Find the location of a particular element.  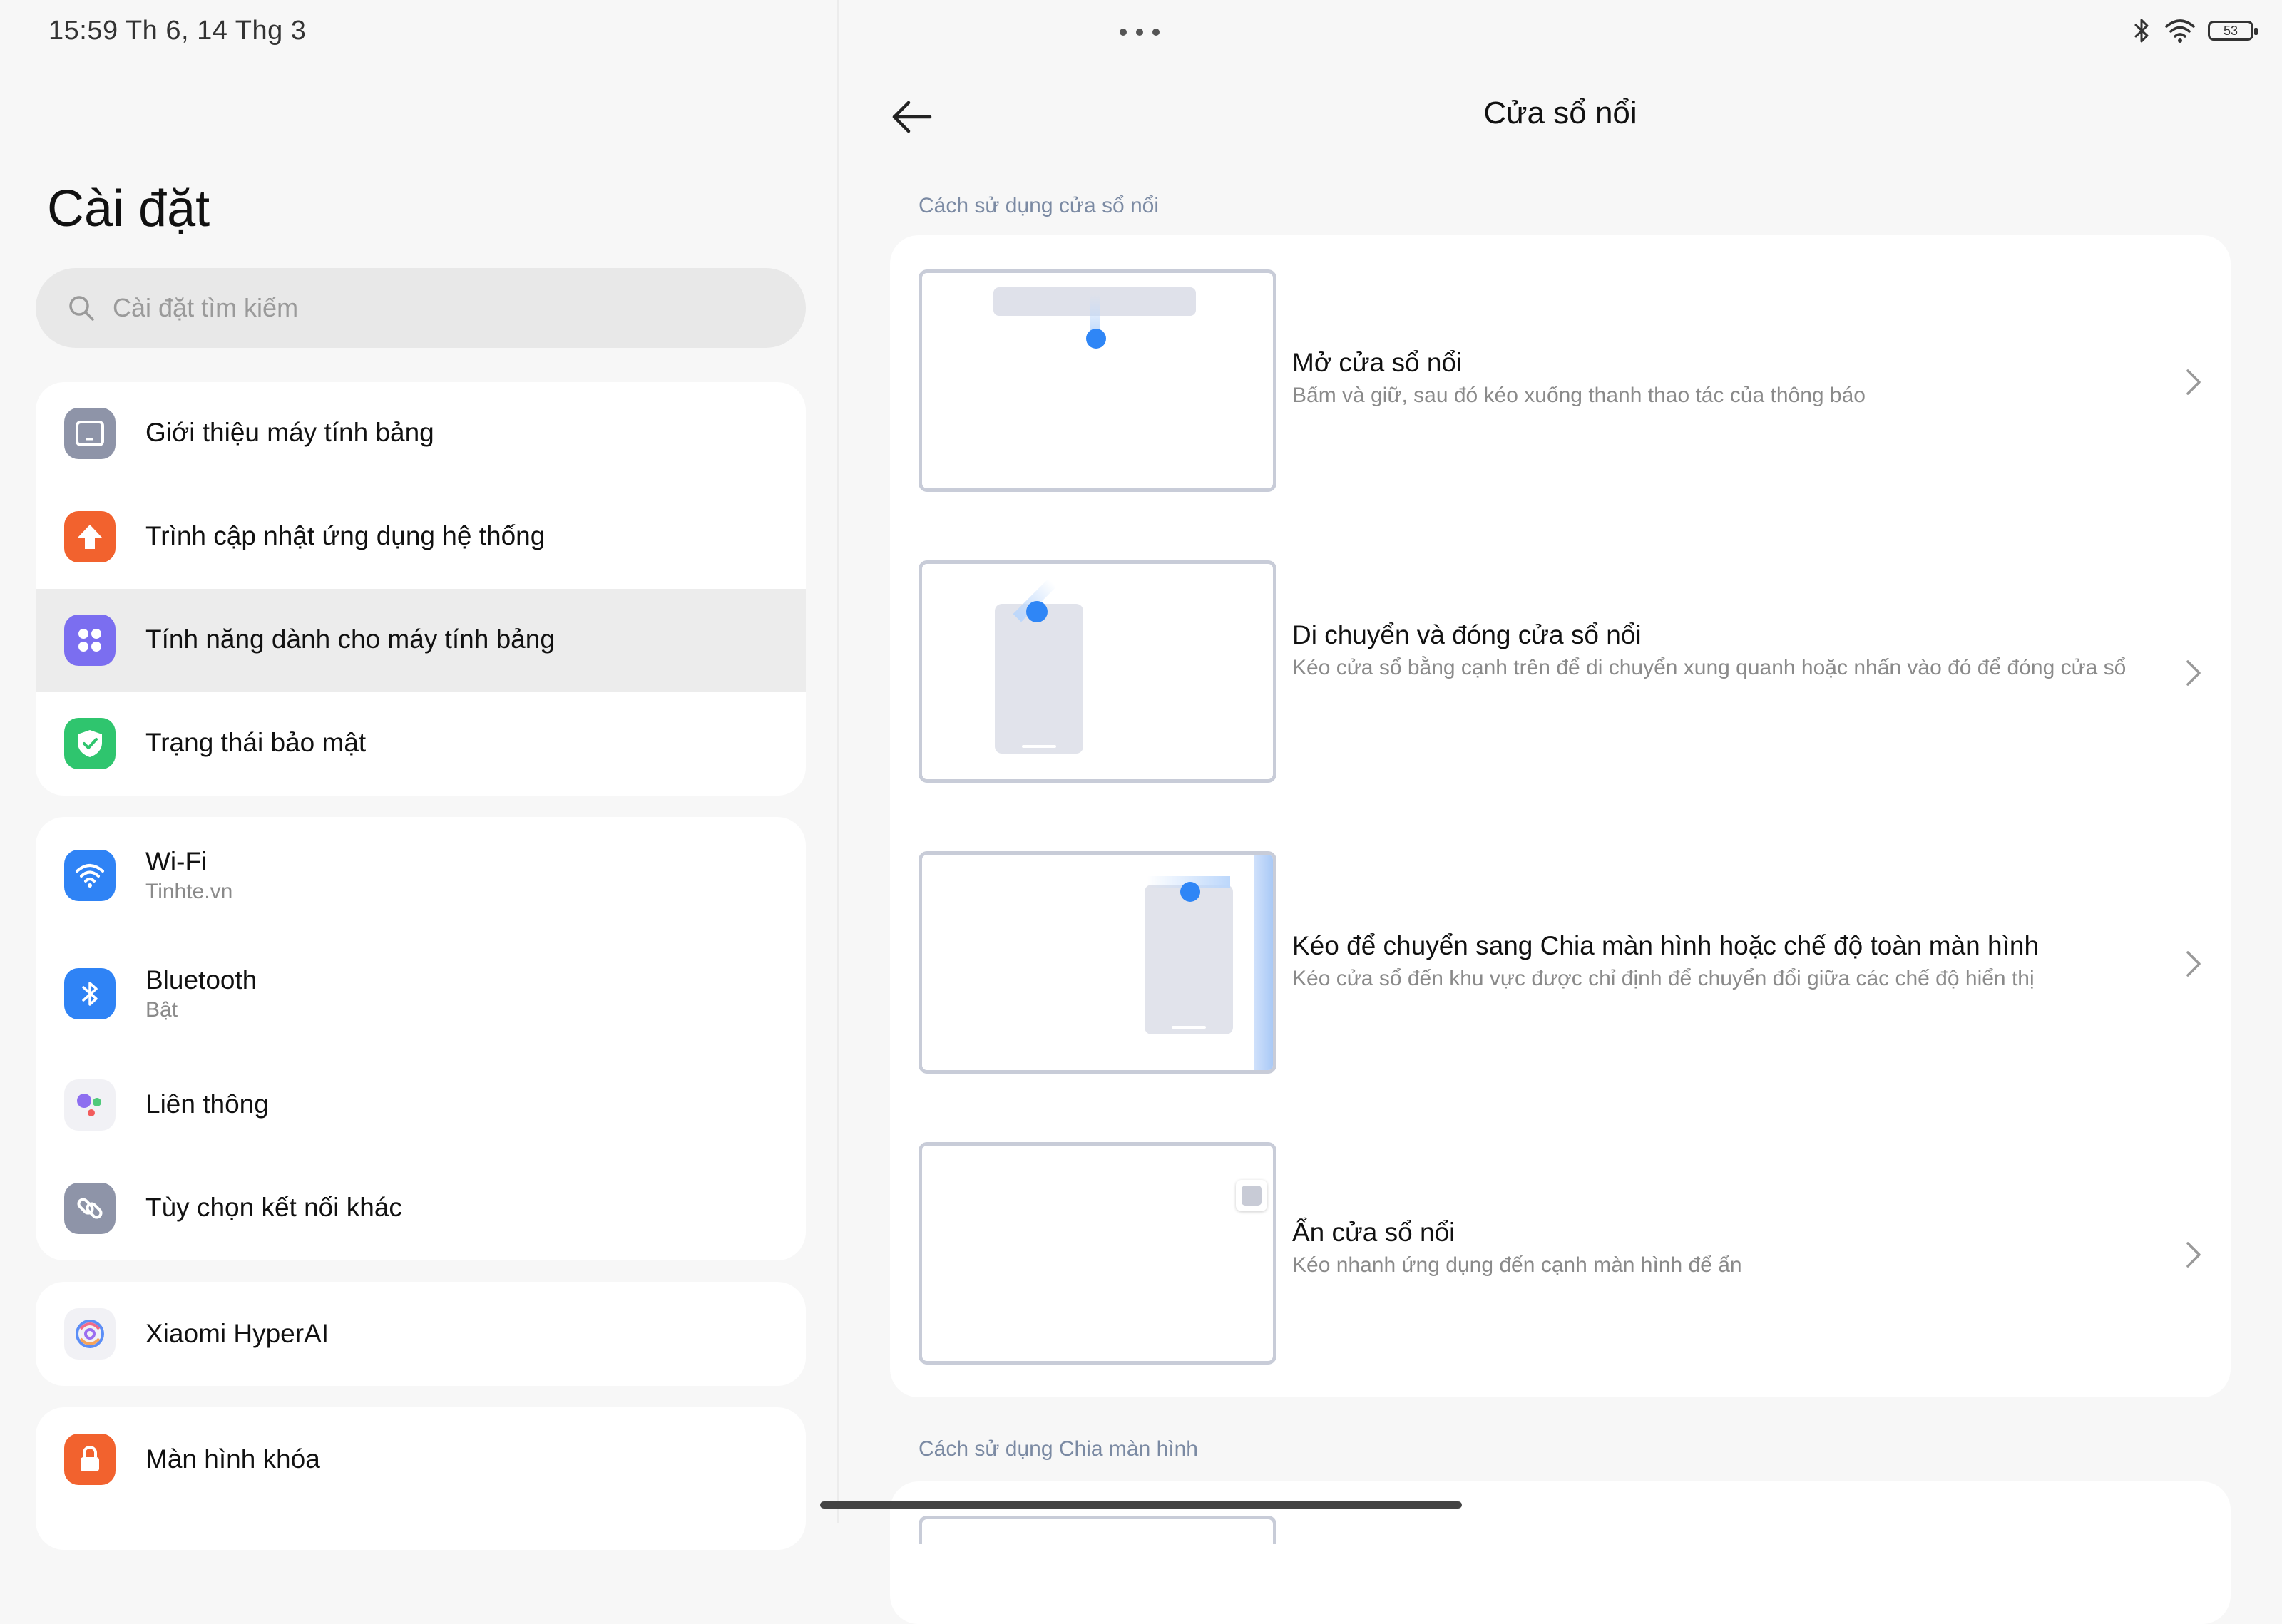

battery-icon: 53 is located at coordinates (2233, 31).